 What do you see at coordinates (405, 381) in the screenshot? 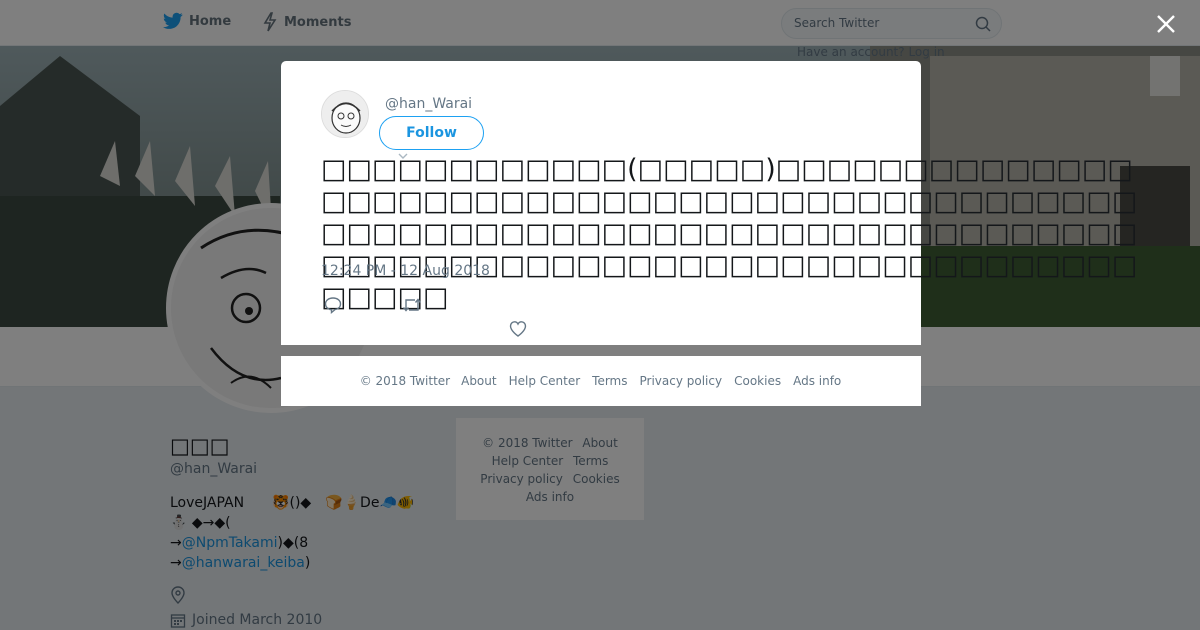
I see `footer-copyright: © 2018 Twitter` at bounding box center [405, 381].